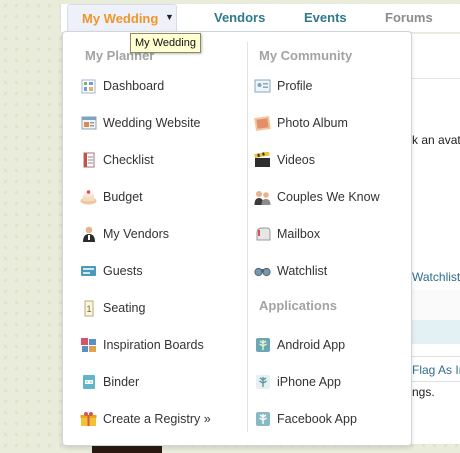  I want to click on section-title-my-community: My Community, so click(306, 55).